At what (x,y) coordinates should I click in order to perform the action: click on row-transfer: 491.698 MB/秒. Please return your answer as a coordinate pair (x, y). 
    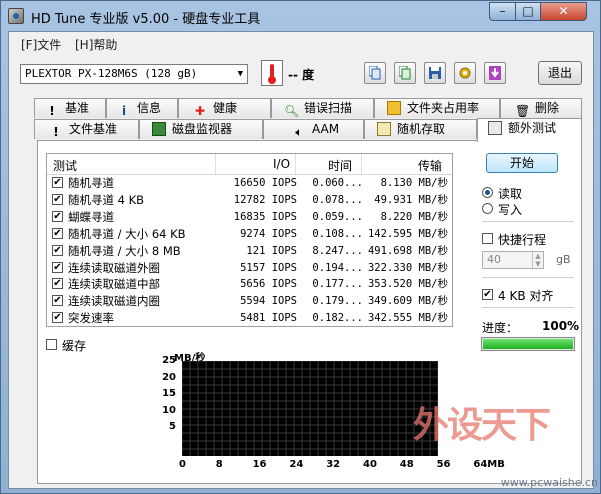
    Looking at the image, I should click on (407, 250).